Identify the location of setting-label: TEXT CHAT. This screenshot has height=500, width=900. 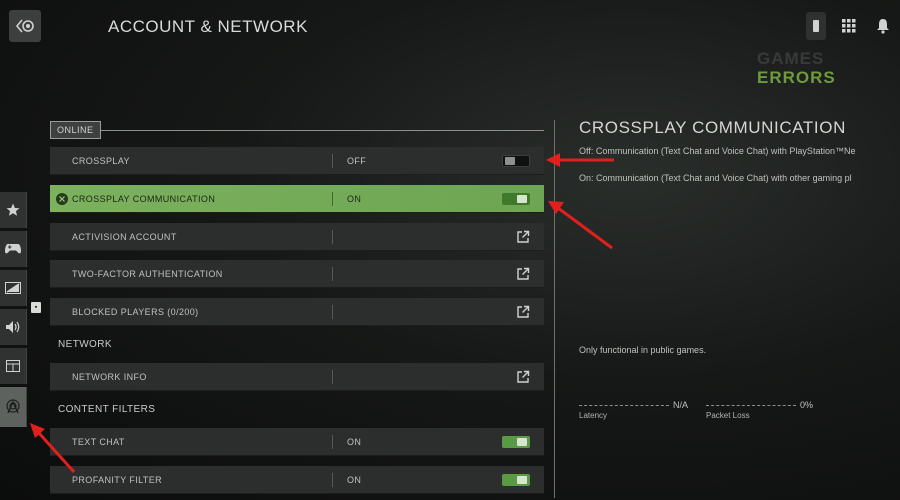
(98, 441).